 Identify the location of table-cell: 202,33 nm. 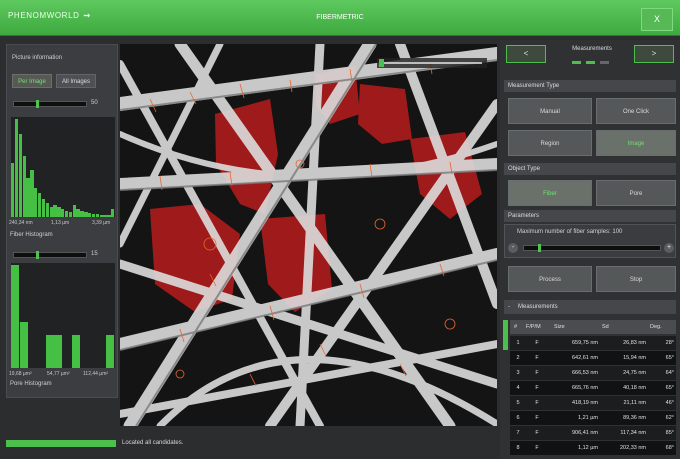
(633, 448).